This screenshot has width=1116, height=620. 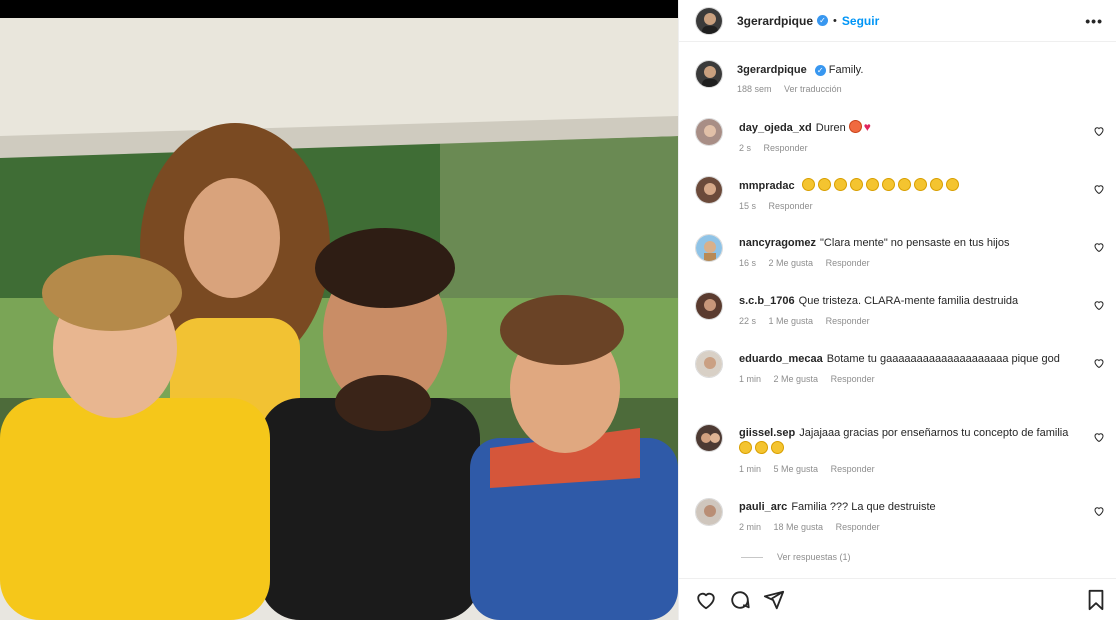 I want to click on heart-icon, so click(x=706, y=600).